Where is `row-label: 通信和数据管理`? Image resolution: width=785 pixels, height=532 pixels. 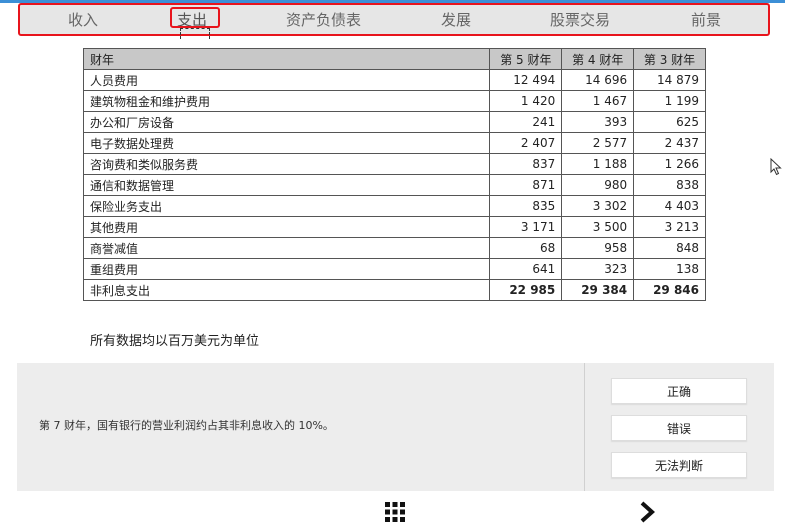 row-label: 通信和数据管理 is located at coordinates (286, 185).